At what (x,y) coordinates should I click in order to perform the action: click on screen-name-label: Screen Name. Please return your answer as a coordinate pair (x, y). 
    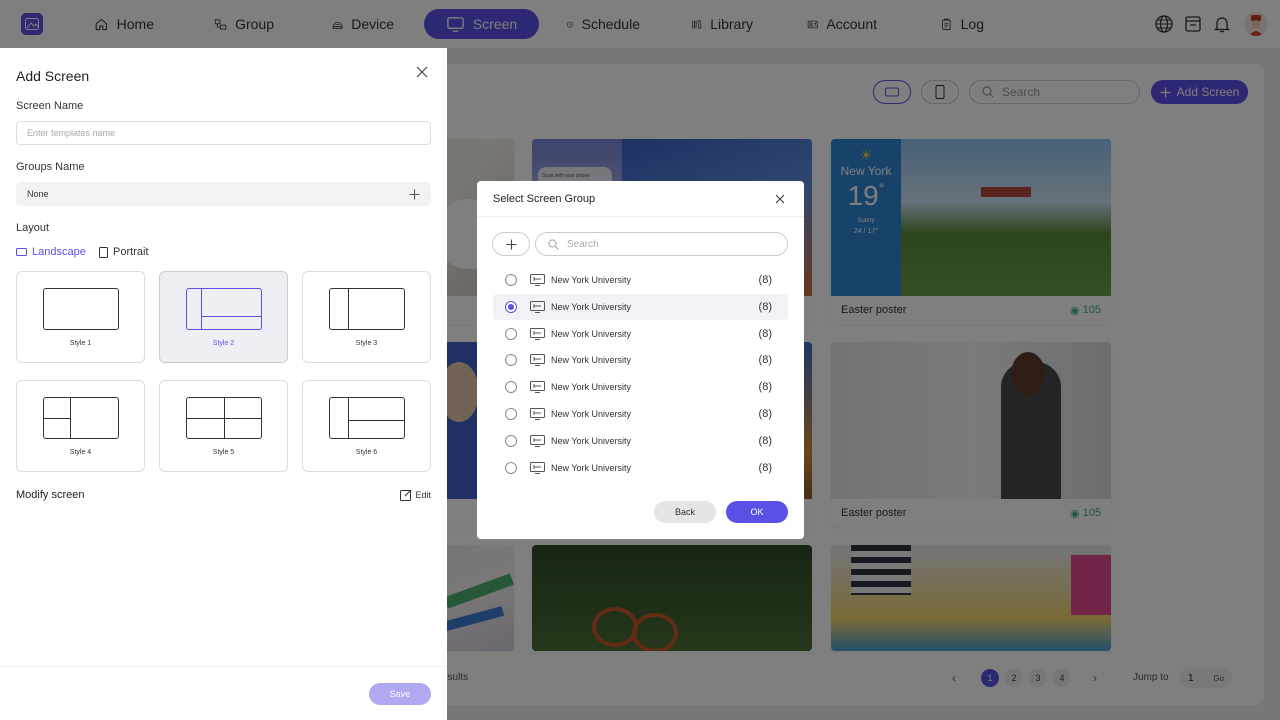
    Looking at the image, I should click on (50, 106).